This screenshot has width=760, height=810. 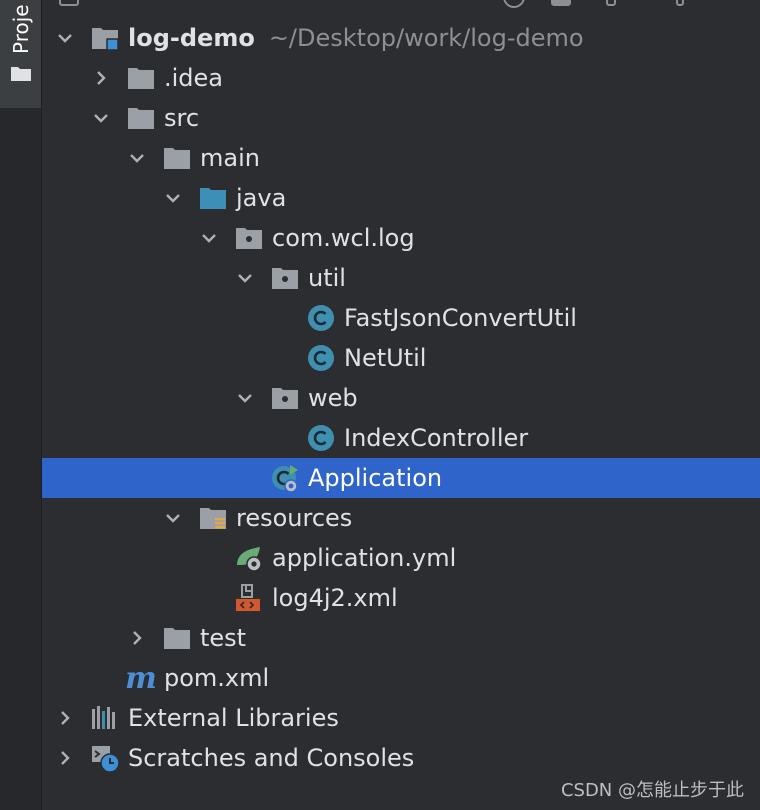 I want to click on tree-row-label: main, so click(x=230, y=158).